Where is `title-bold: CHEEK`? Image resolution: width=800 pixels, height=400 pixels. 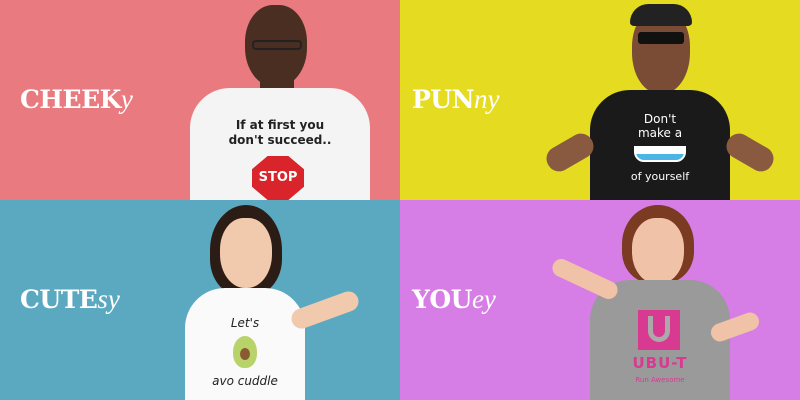 title-bold: CHEEK is located at coordinates (70, 99).